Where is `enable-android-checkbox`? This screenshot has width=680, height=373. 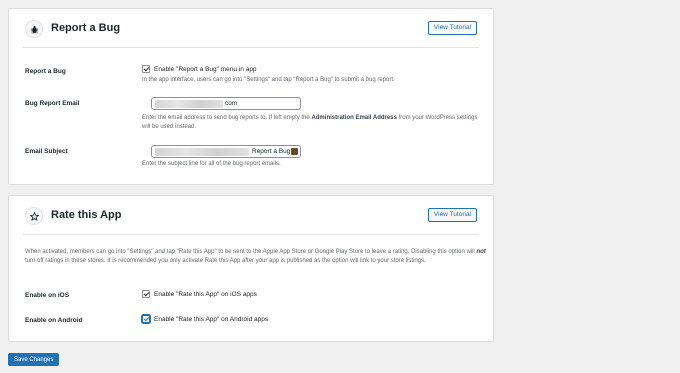
enable-android-checkbox is located at coordinates (146, 319).